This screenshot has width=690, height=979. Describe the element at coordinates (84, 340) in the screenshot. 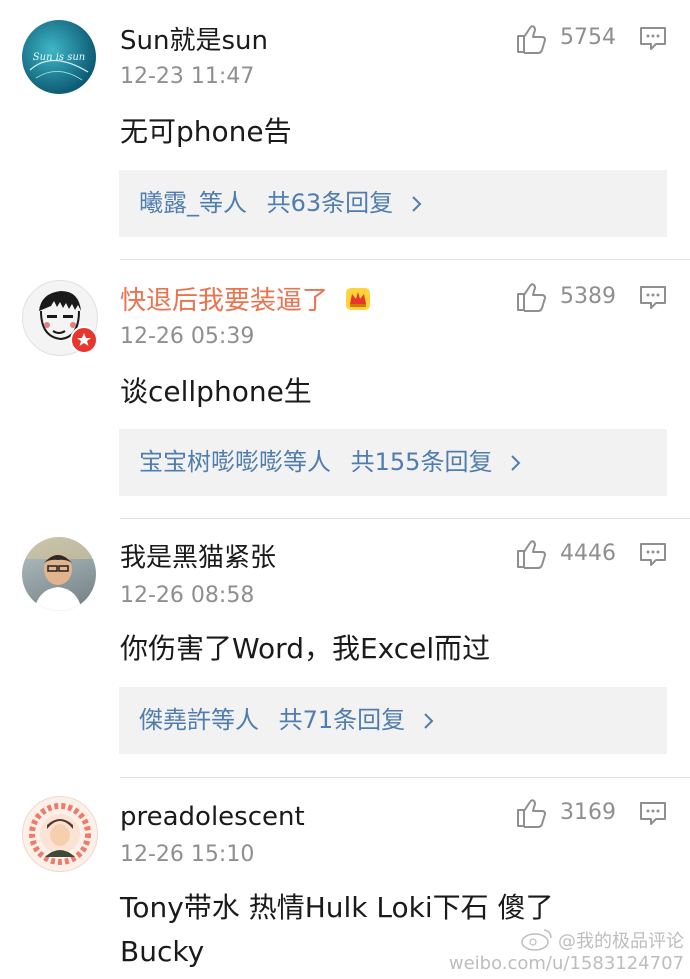

I see `verified-badge` at that location.